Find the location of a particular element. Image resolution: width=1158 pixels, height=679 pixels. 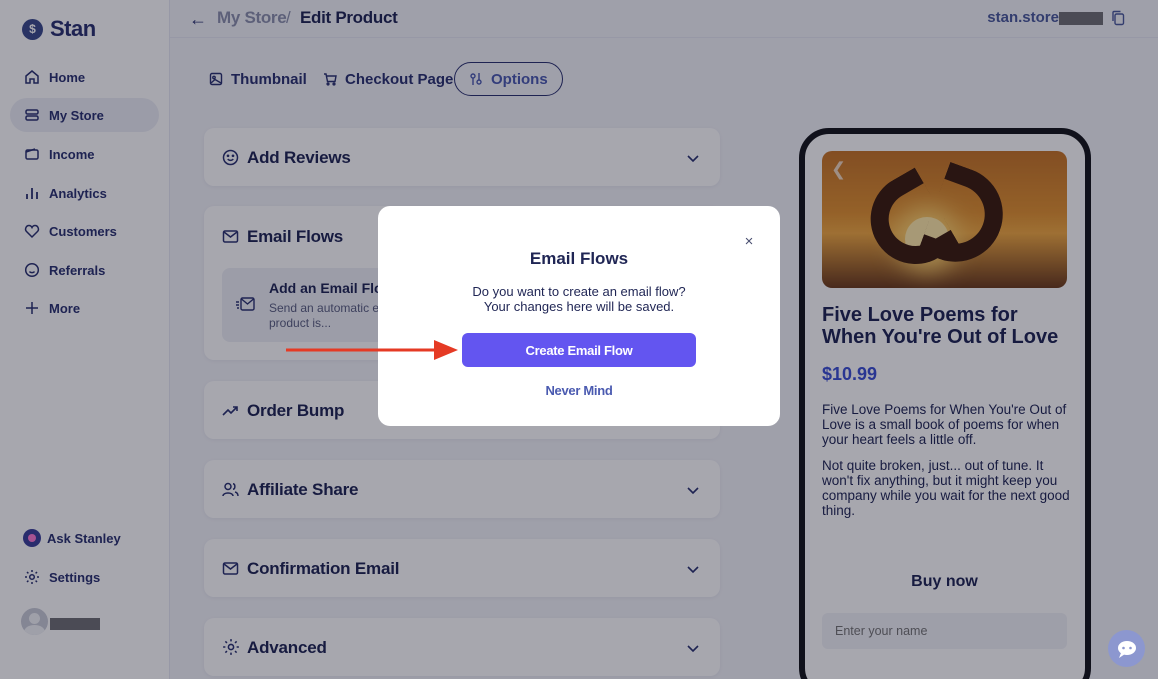

chat-support-button is located at coordinates (1126, 648).